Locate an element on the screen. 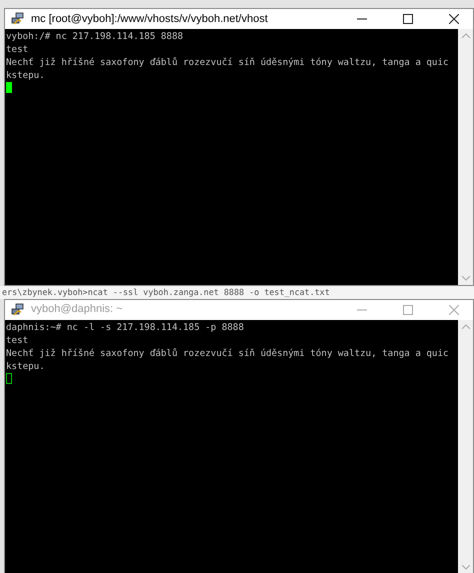  window-title: vyboh@daphnis: ~ is located at coordinates (77, 310).